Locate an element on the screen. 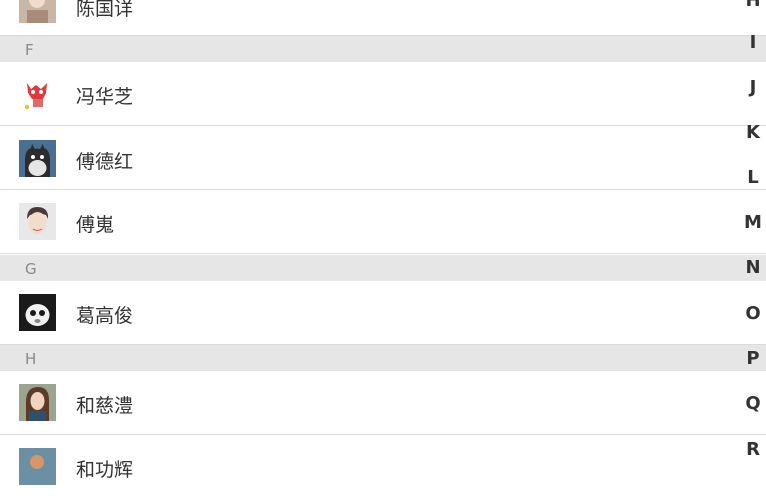  section-header-h: H is located at coordinates (383, 358).